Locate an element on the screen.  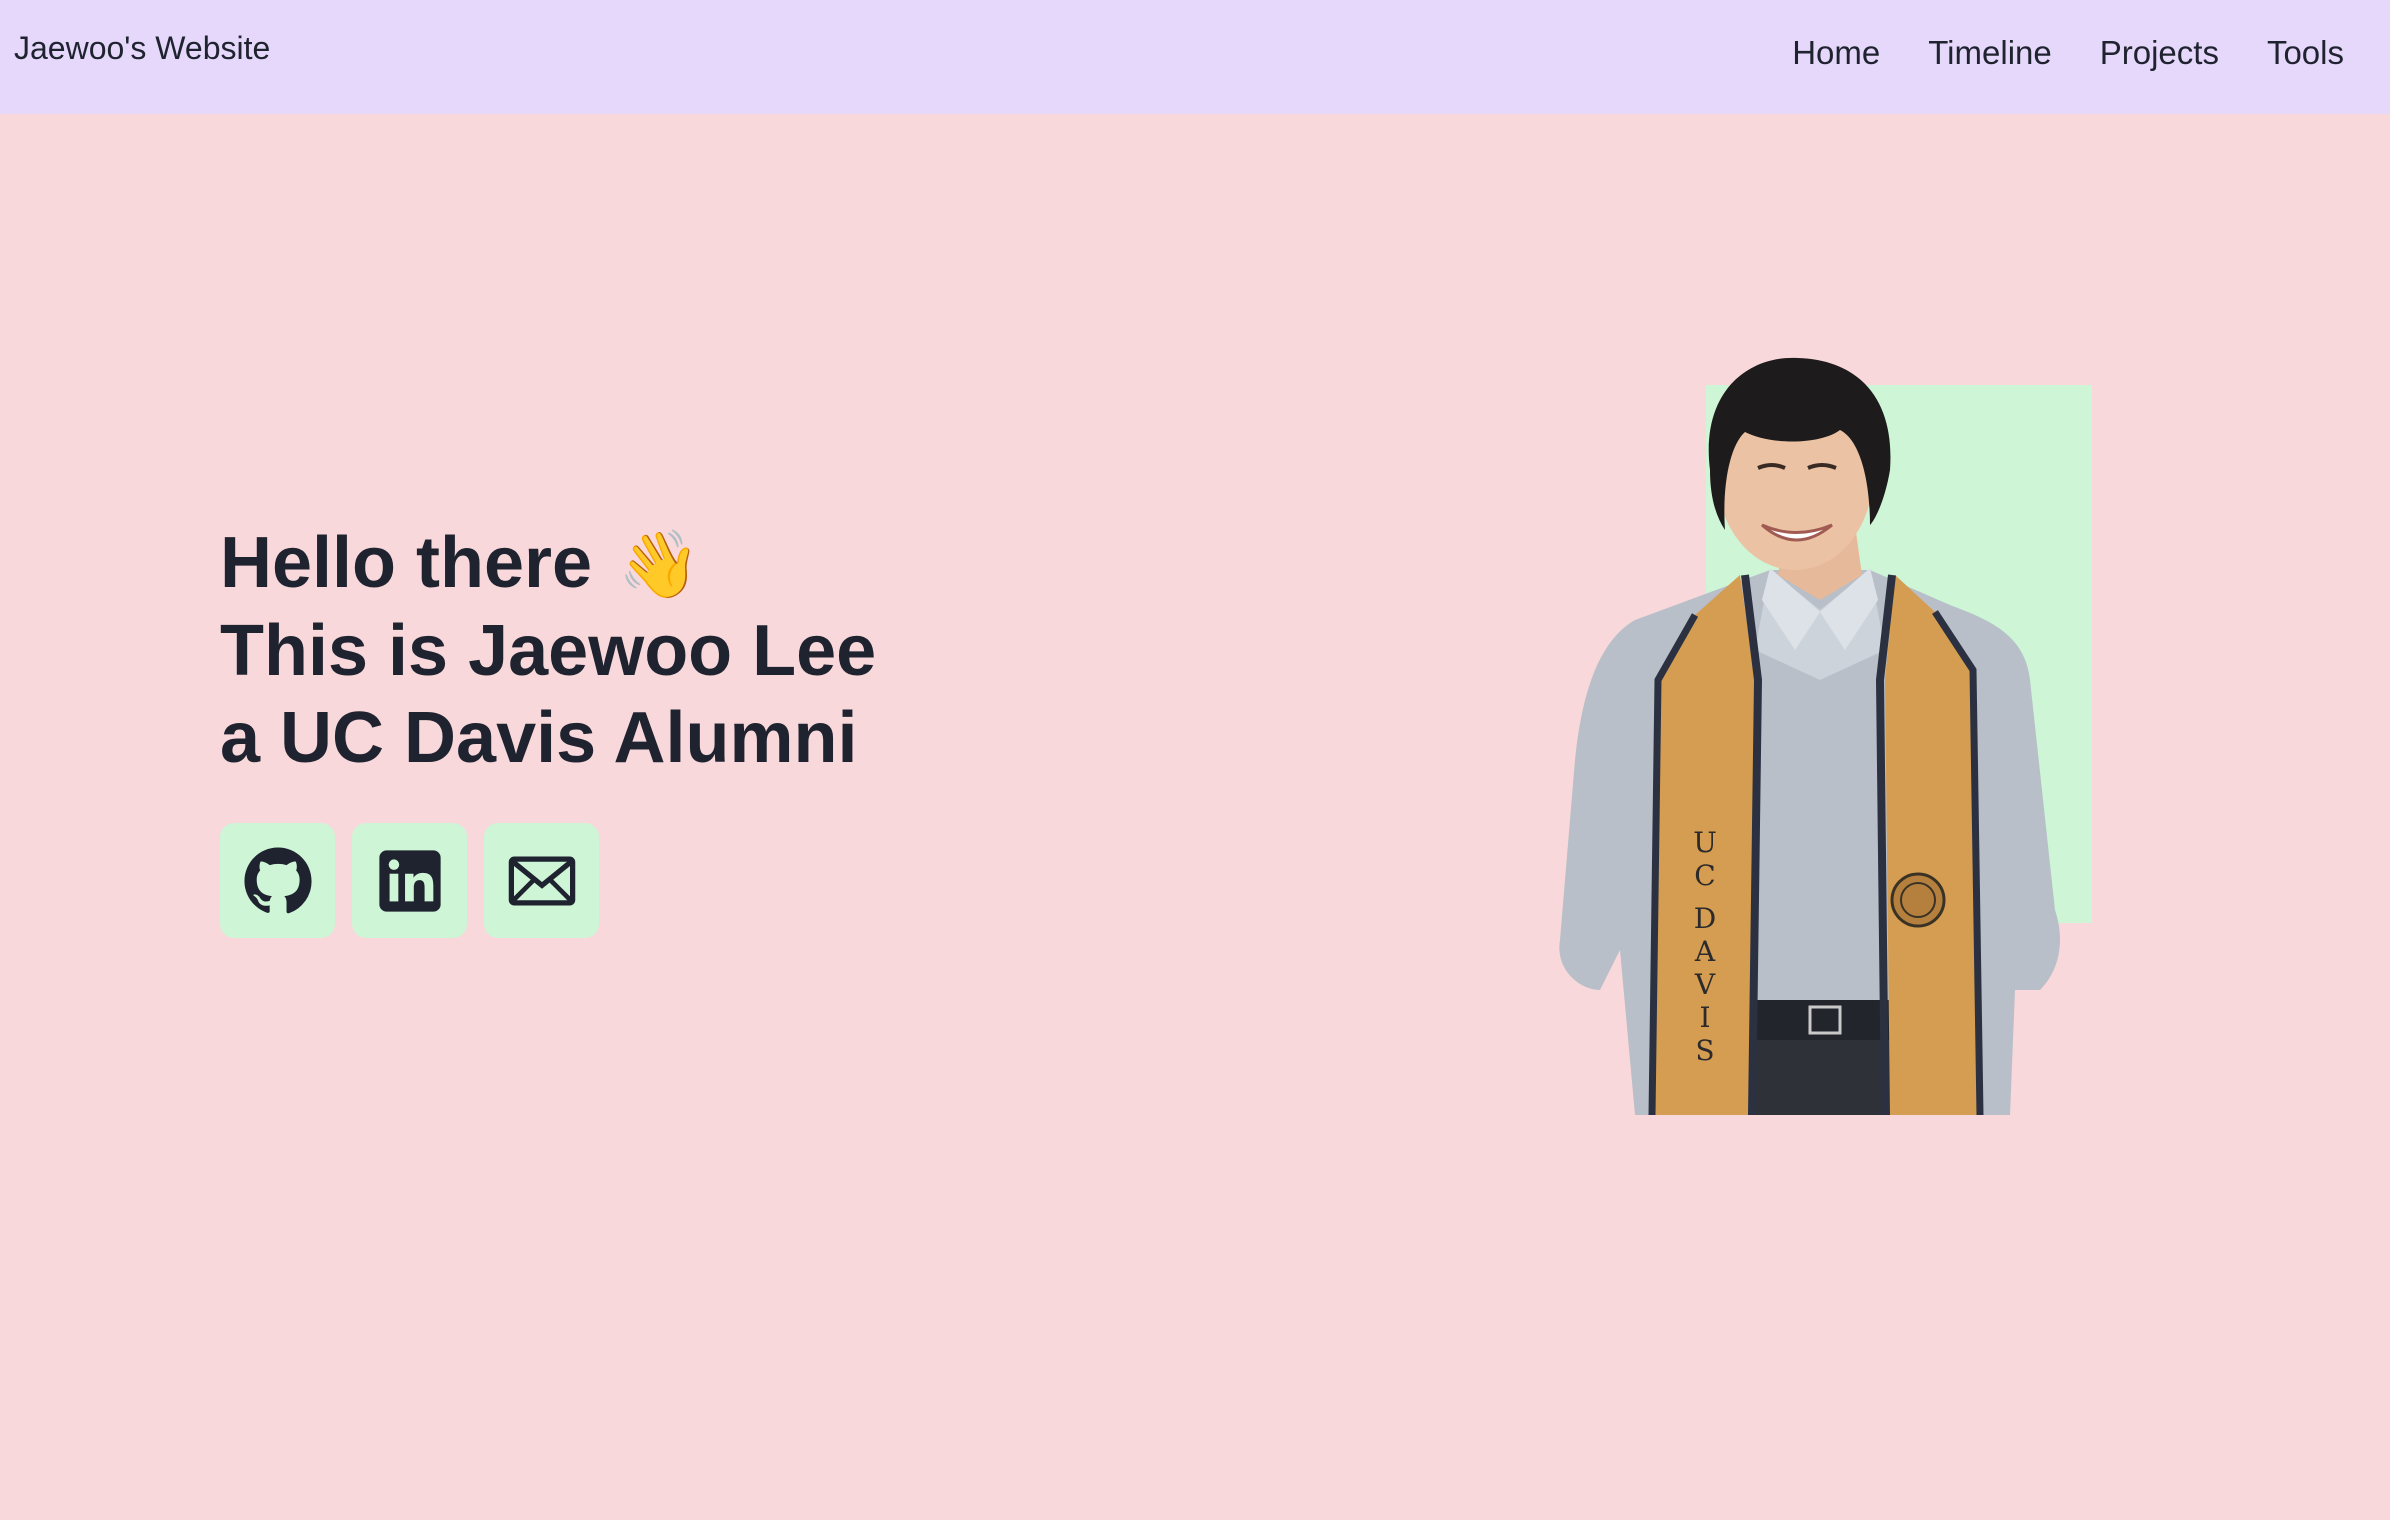
brand-link: Jaewoo's Website is located at coordinates (142, 48).